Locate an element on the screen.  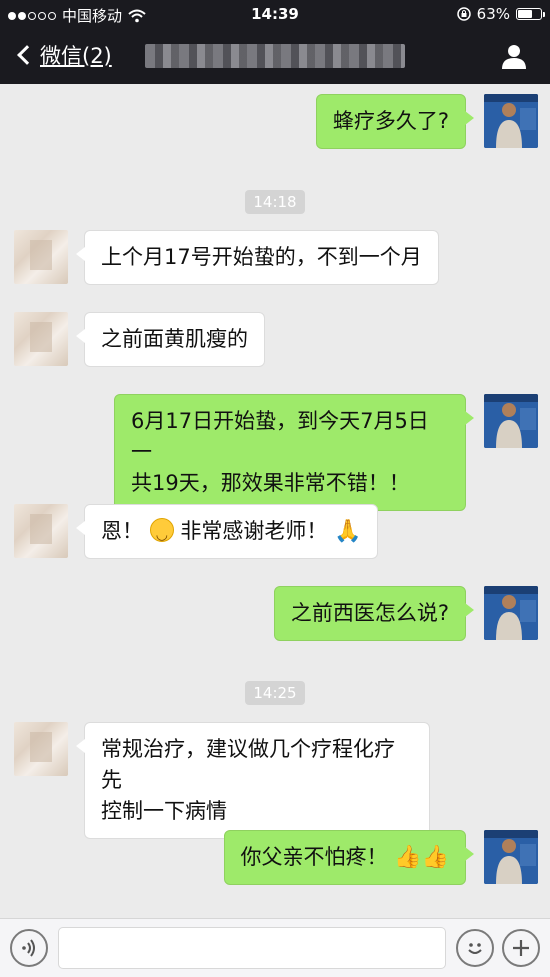
message-bubble-other: 常规治疗，建议做几个疗程化疗先 控制一下病情 is located at coordinates (253, 780).